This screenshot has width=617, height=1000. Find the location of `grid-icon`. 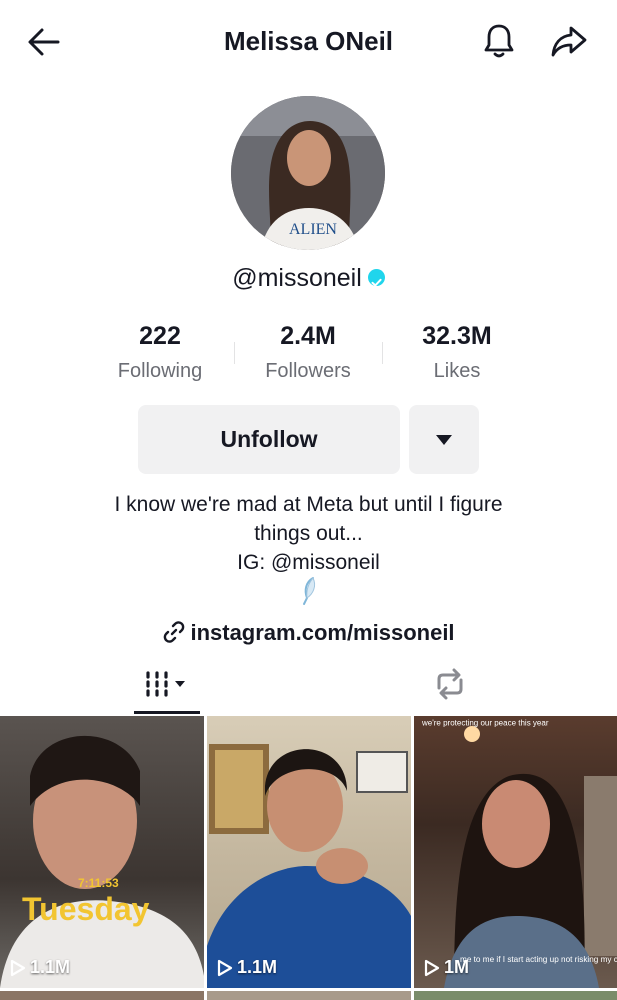

grid-icon is located at coordinates (165, 684).